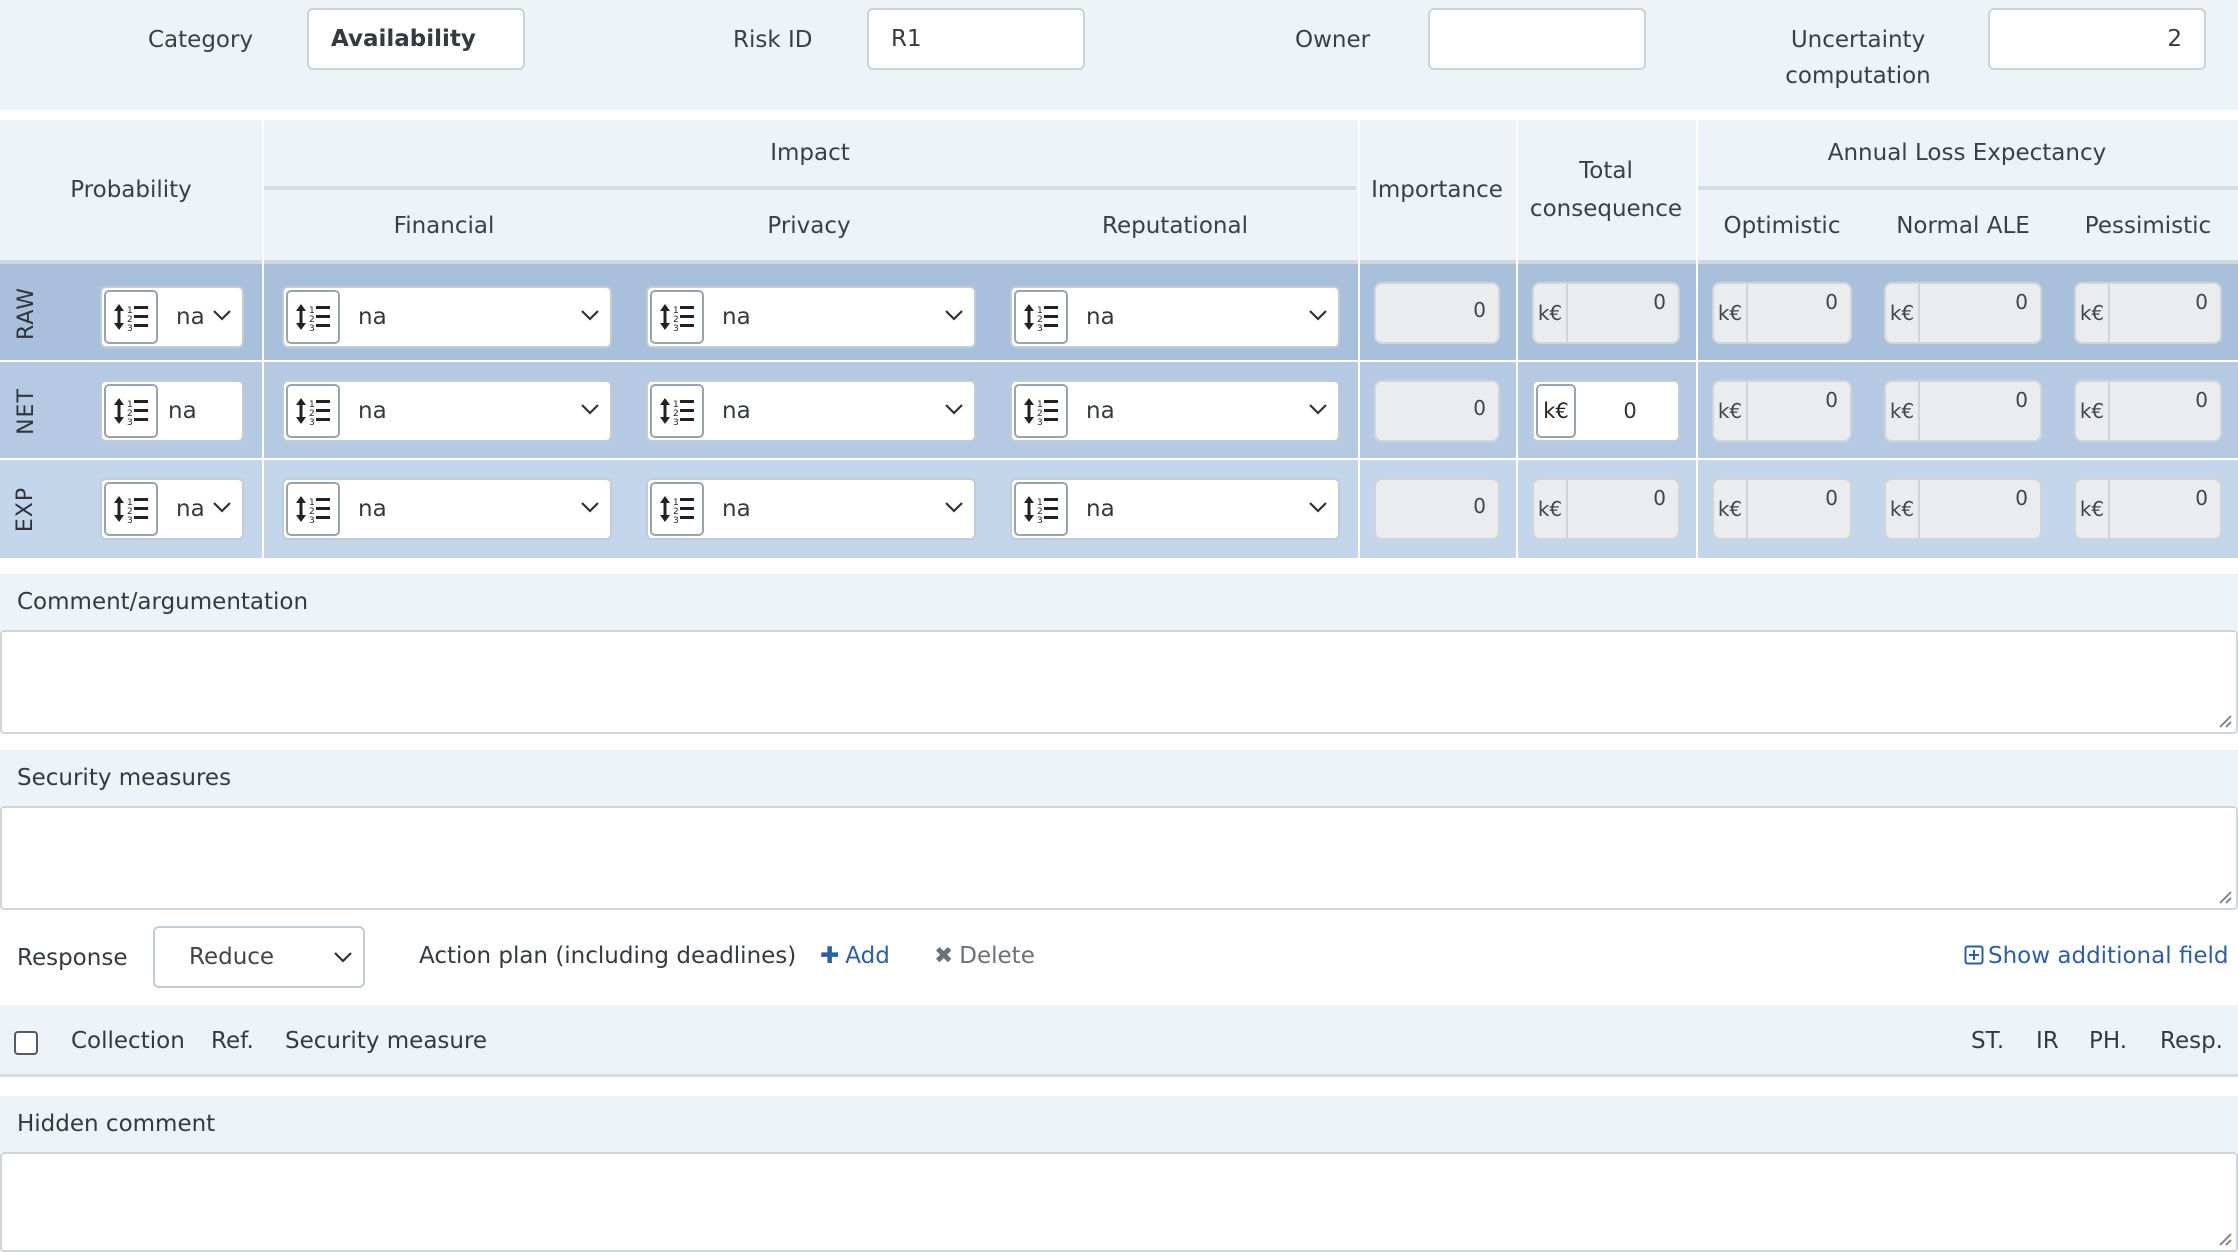 This screenshot has height=1252, width=2238. Describe the element at coordinates (1119, 858) in the screenshot. I see `security-textarea` at that location.